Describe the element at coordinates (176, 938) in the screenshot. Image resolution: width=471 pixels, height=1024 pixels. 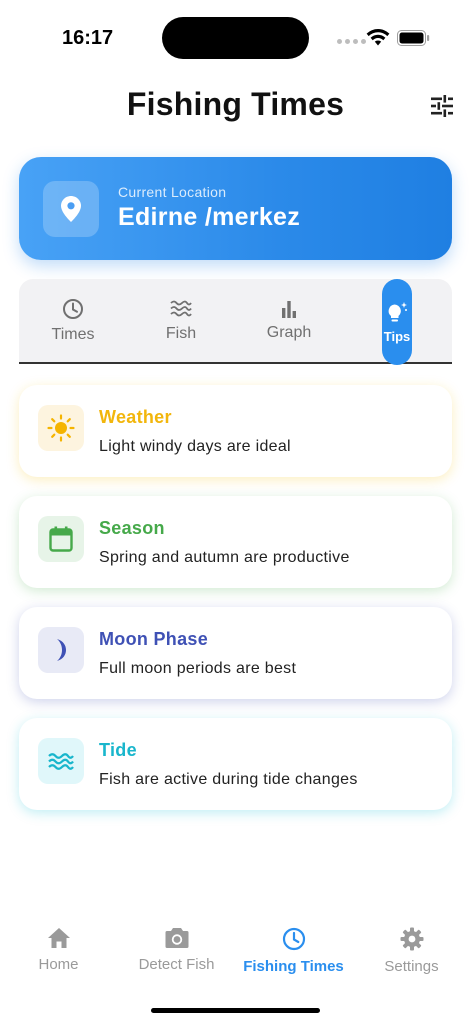
I see `camera-icon` at that location.